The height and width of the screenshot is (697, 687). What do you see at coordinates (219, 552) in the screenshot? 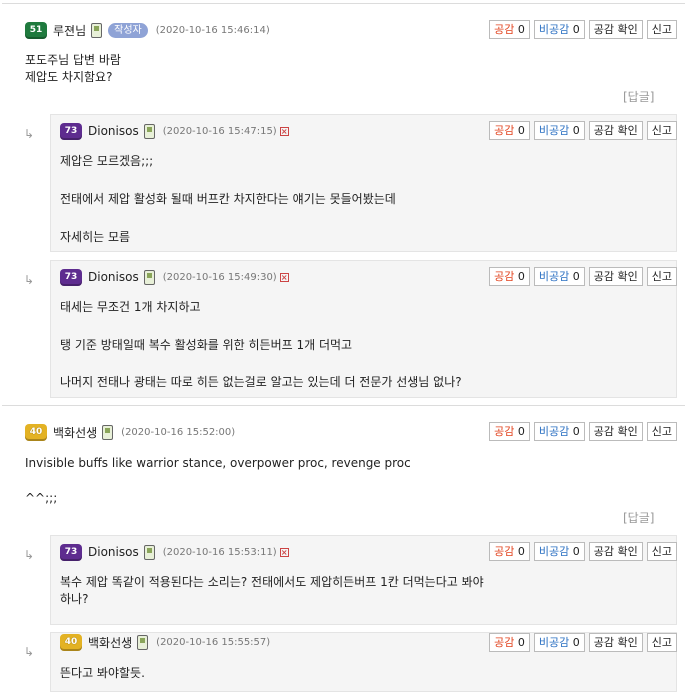
I see `comment-date: (2020-10-16 15:53:11)` at bounding box center [219, 552].